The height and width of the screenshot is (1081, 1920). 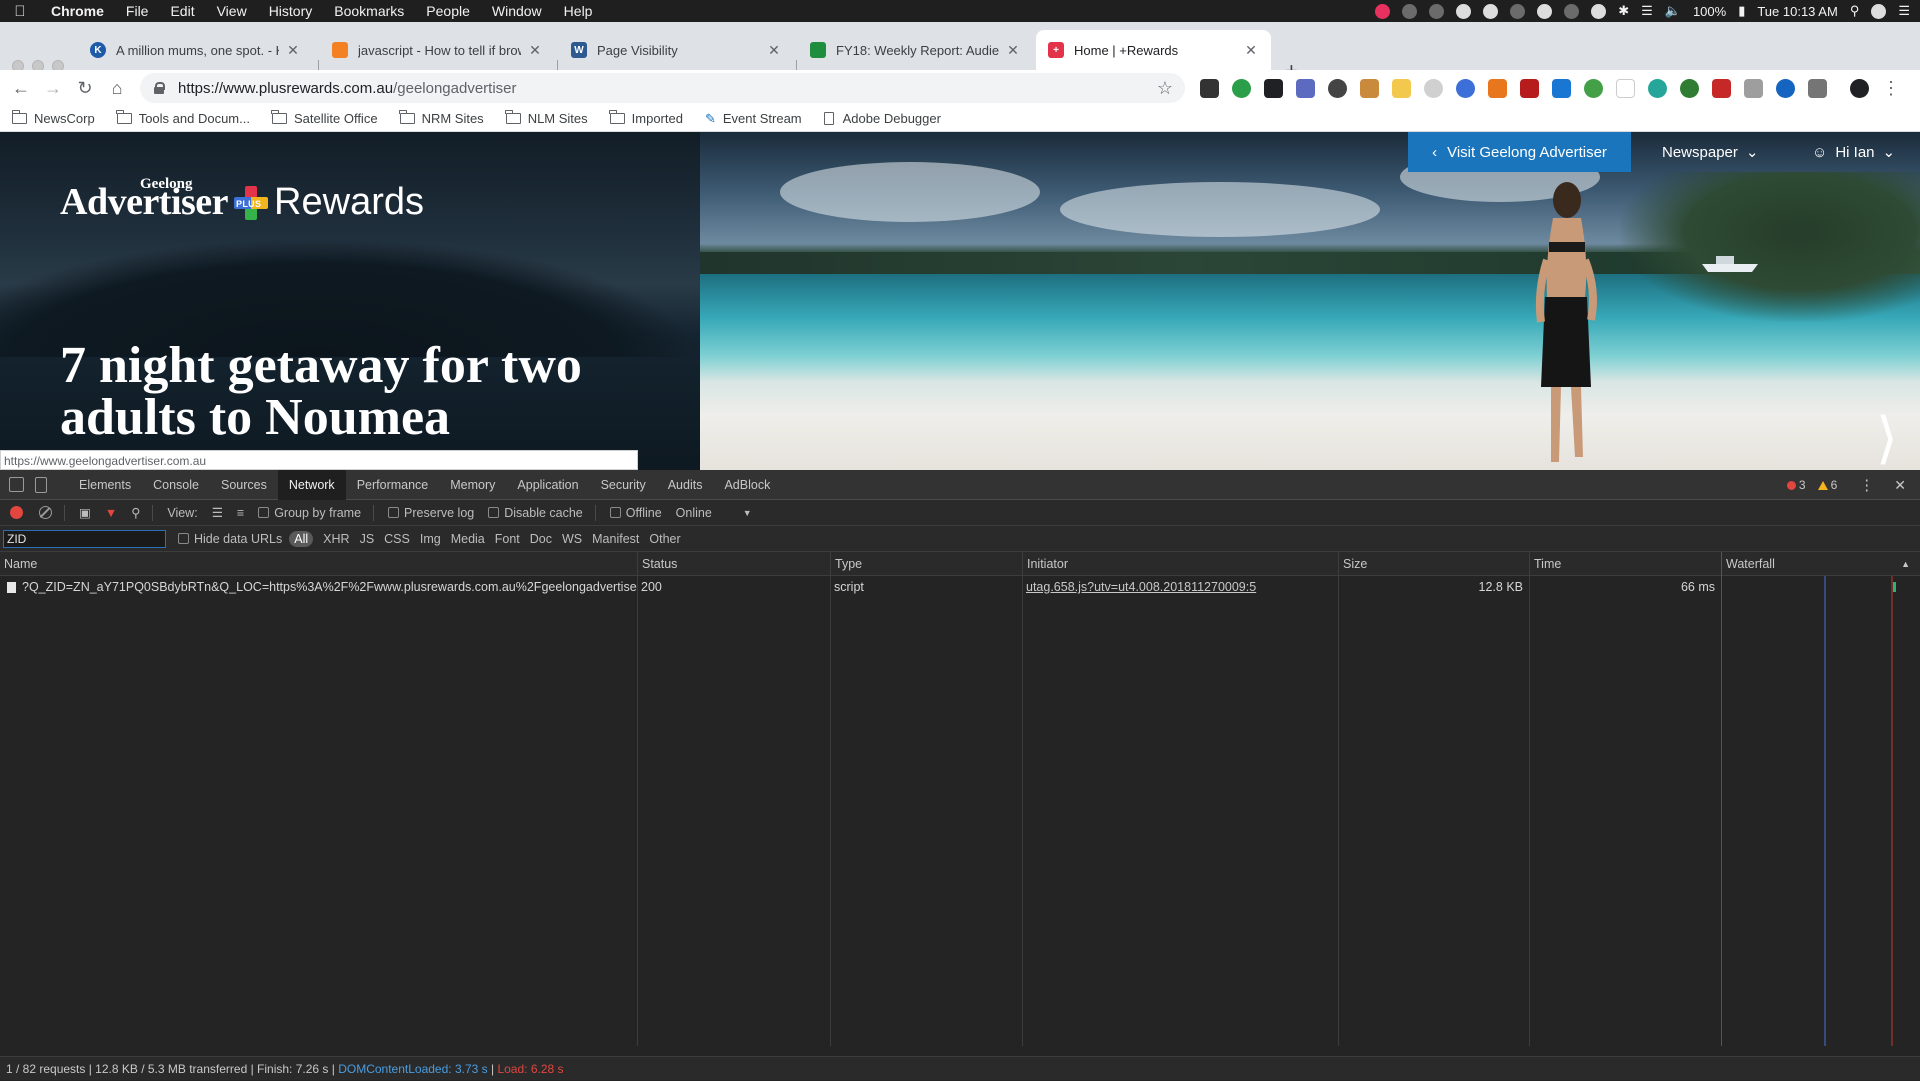 I want to click on grey-extension-icon, so click(x=1433, y=88).